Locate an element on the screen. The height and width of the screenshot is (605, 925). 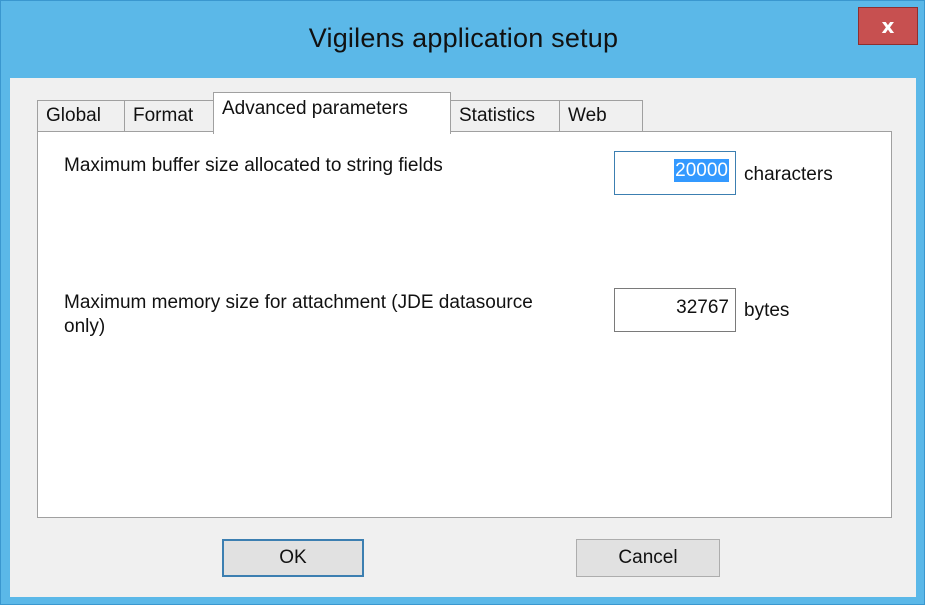
tab-advanced-parameters: Advanced parameters is located at coordinates (332, 113).